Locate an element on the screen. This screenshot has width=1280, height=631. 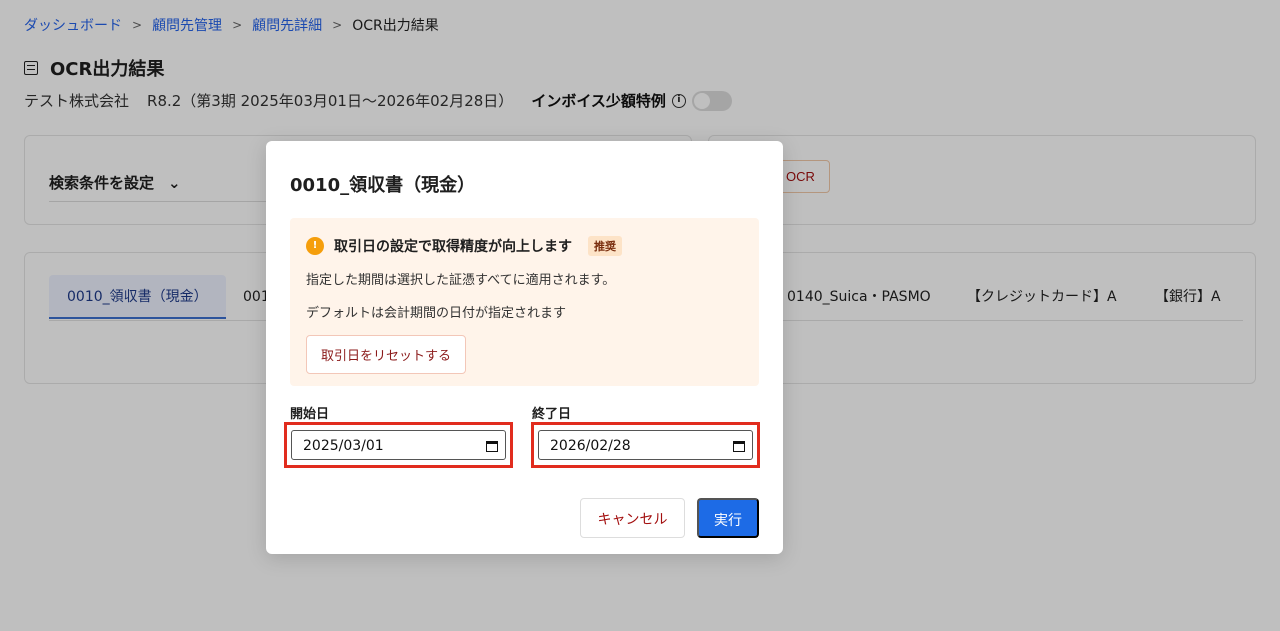
start-date-input: 2025/03/01 is located at coordinates (398, 445).